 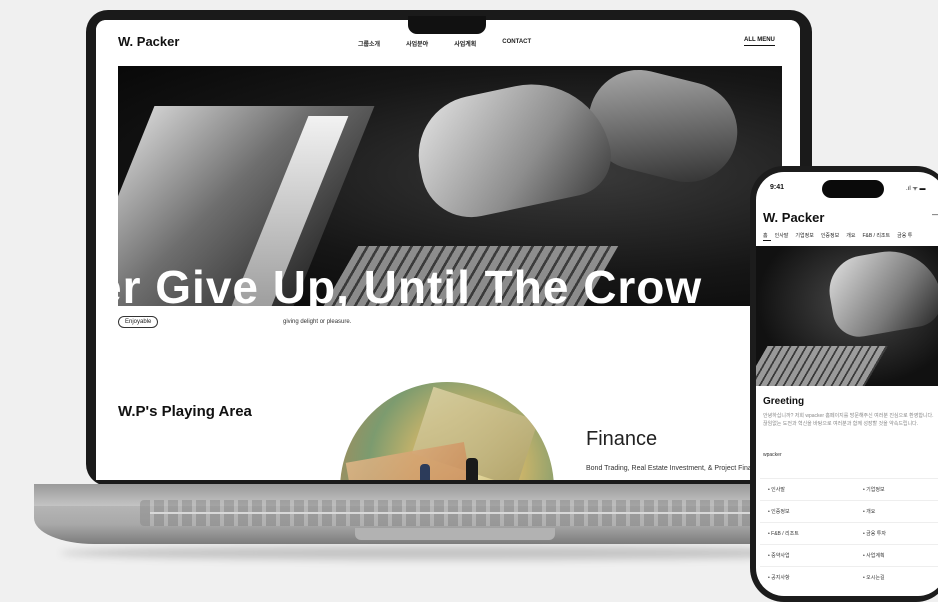 What do you see at coordinates (148, 41) in the screenshot?
I see `site-logo: W. Packer` at bounding box center [148, 41].